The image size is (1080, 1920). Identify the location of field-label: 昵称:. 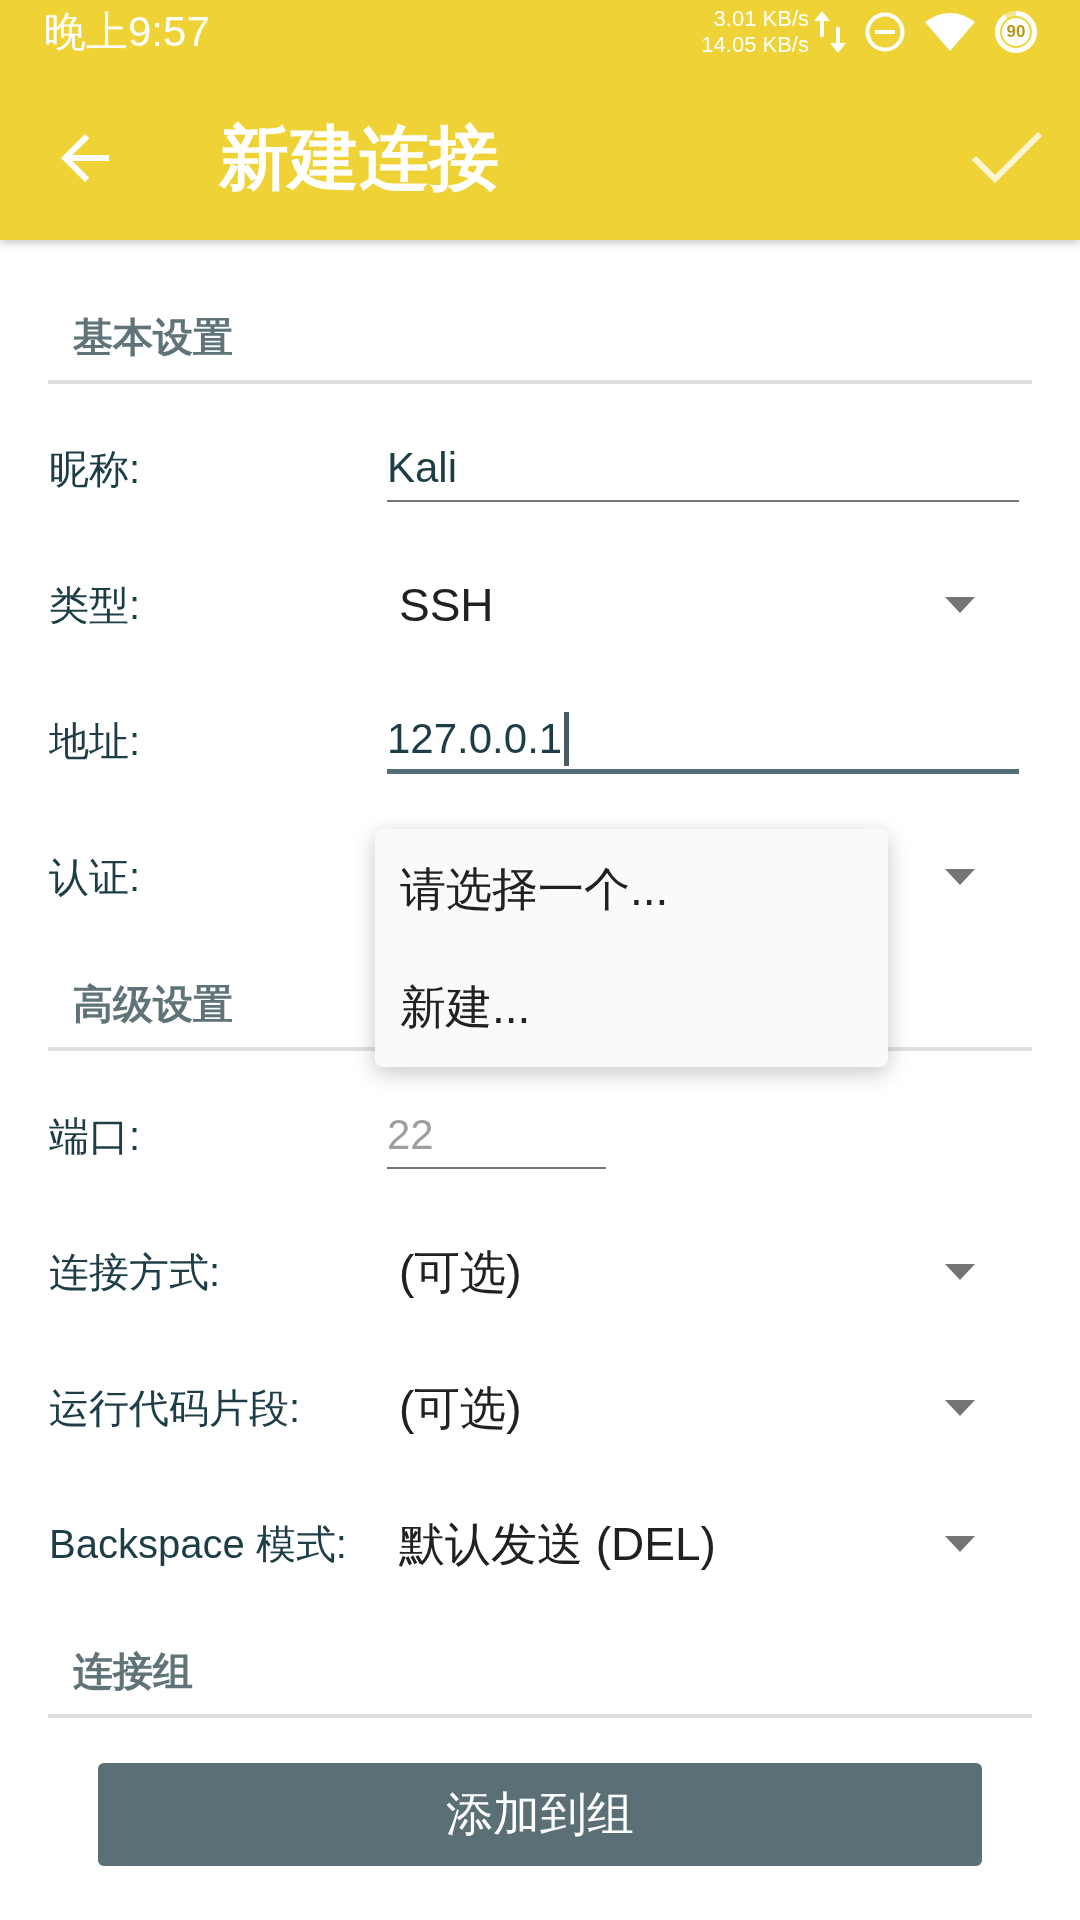
(95, 469).